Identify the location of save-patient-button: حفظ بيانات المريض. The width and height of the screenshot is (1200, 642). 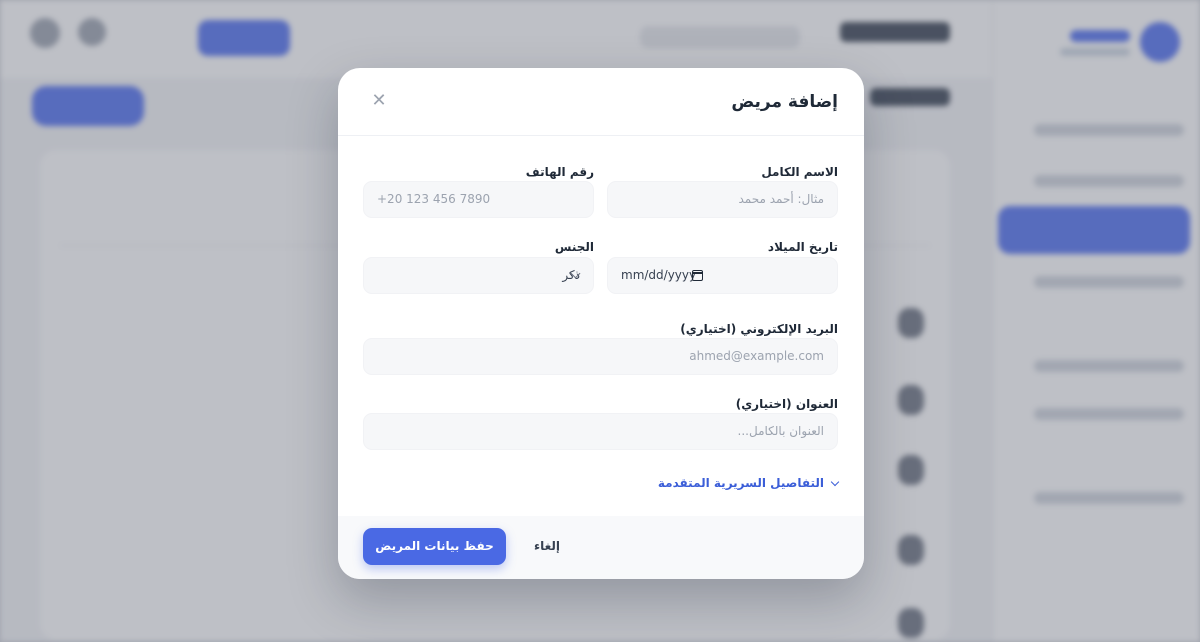
(434, 546).